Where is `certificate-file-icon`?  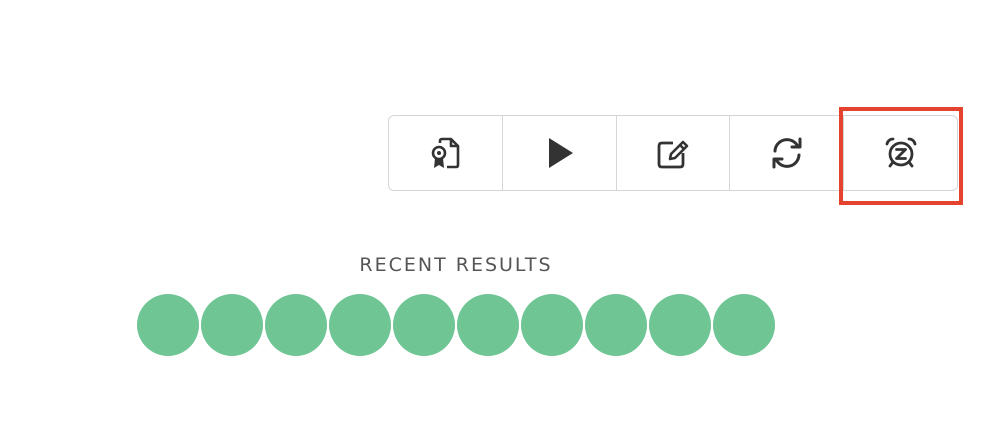
certificate-file-icon is located at coordinates (446, 153).